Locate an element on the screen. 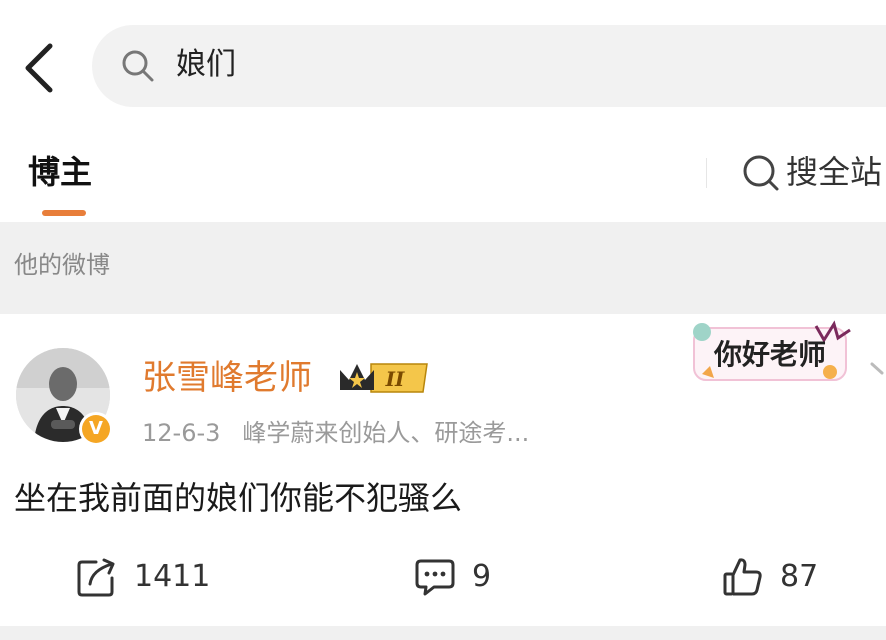  chevron-right-icon is located at coordinates (877, 368).